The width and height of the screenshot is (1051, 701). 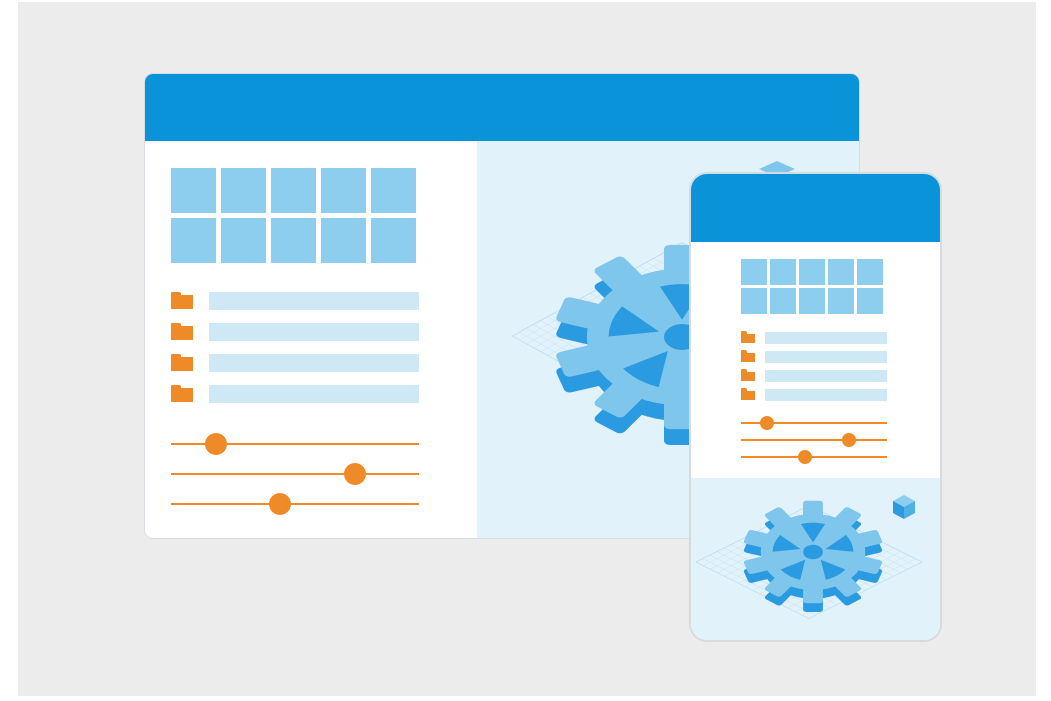 I want to click on mobile-illustration-pane, so click(x=815, y=559).